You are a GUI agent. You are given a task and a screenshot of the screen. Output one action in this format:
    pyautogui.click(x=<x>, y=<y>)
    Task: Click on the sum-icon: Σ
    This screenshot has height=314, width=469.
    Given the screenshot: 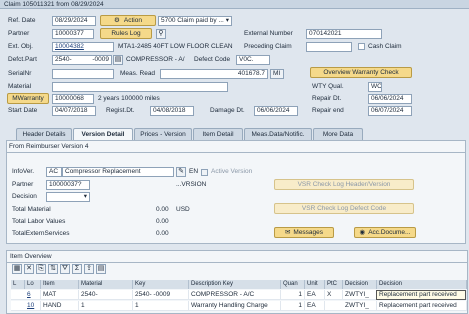 What is the action you would take?
    pyautogui.click(x=77, y=269)
    